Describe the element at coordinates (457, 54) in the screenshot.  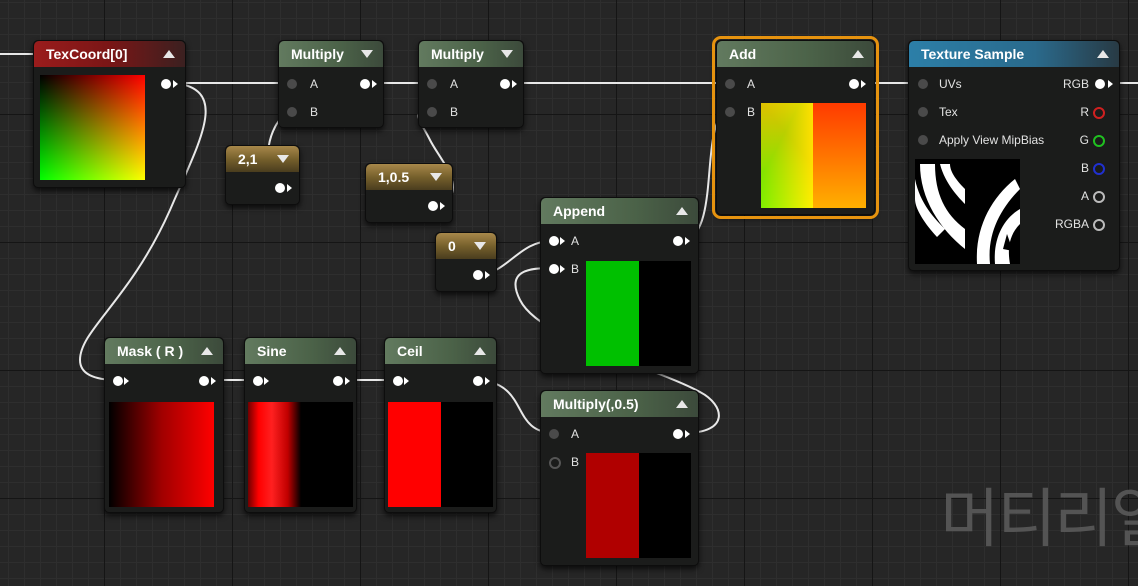
I see `node-title: Multiply` at that location.